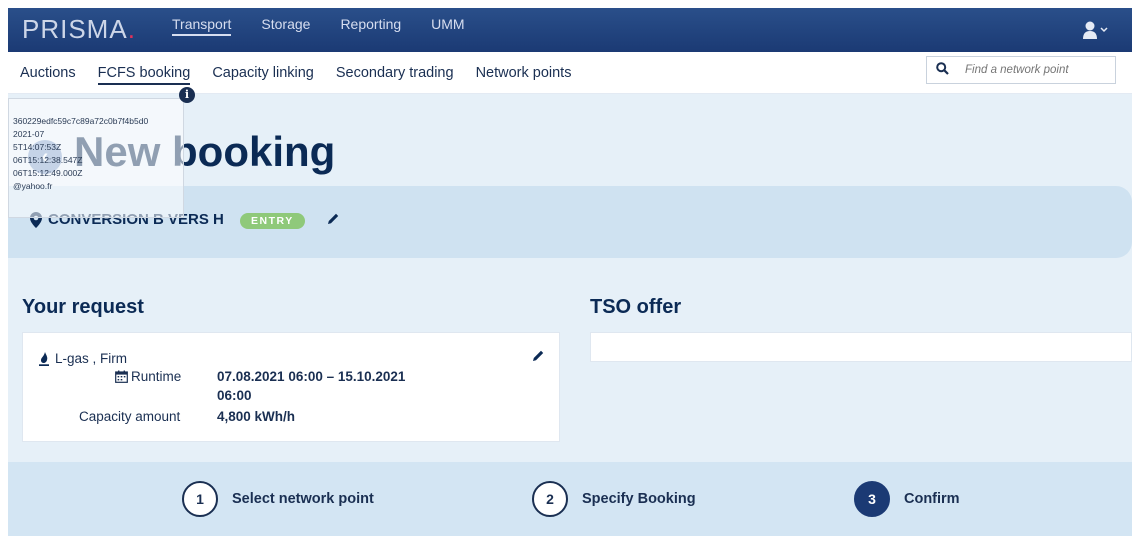 The width and height of the screenshot is (1132, 536). Describe the element at coordinates (538, 356) in the screenshot. I see `edit-request-icon` at that location.